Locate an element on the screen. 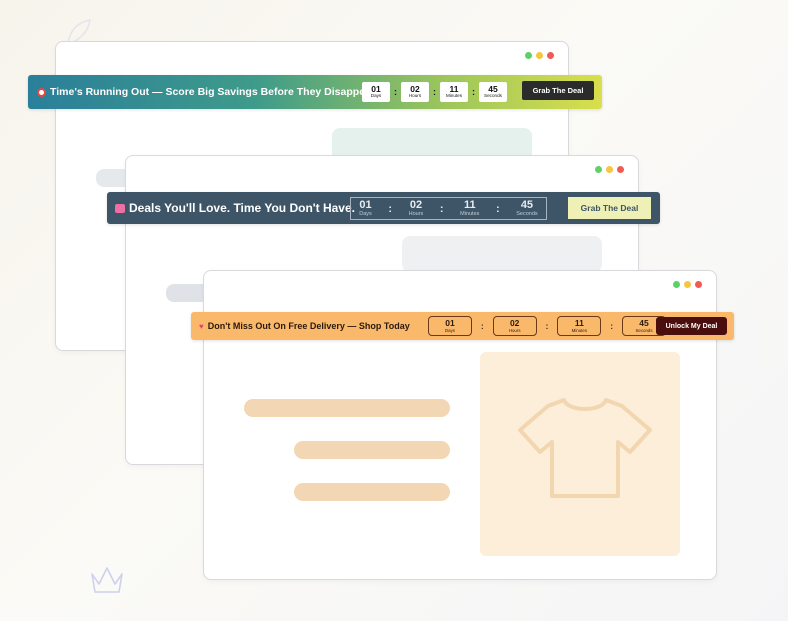 The image size is (788, 621). banner-text: Deals You'll Love. Time You Don't Have. is located at coordinates (242, 208).